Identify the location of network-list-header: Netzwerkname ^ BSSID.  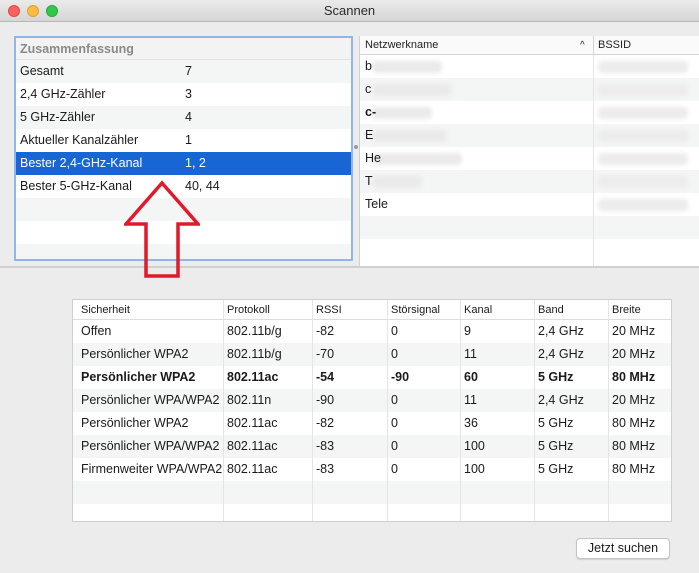
(529, 45).